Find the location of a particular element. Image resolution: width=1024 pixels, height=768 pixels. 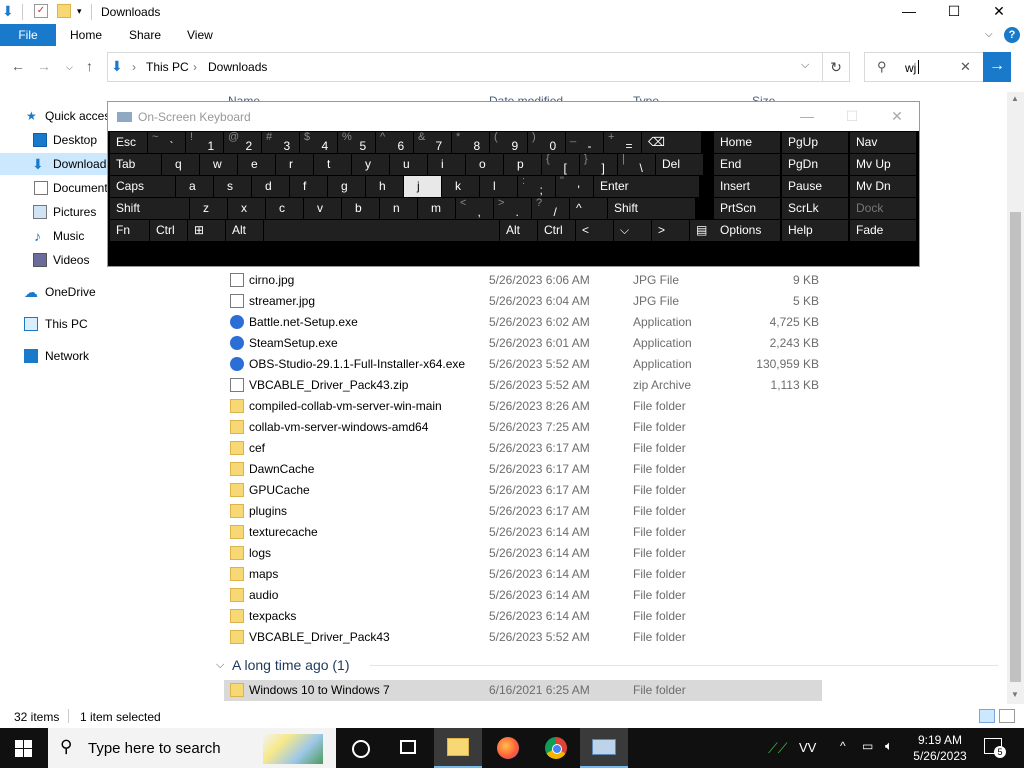

osk-key-blank: {[ is located at coordinates (560, 164).